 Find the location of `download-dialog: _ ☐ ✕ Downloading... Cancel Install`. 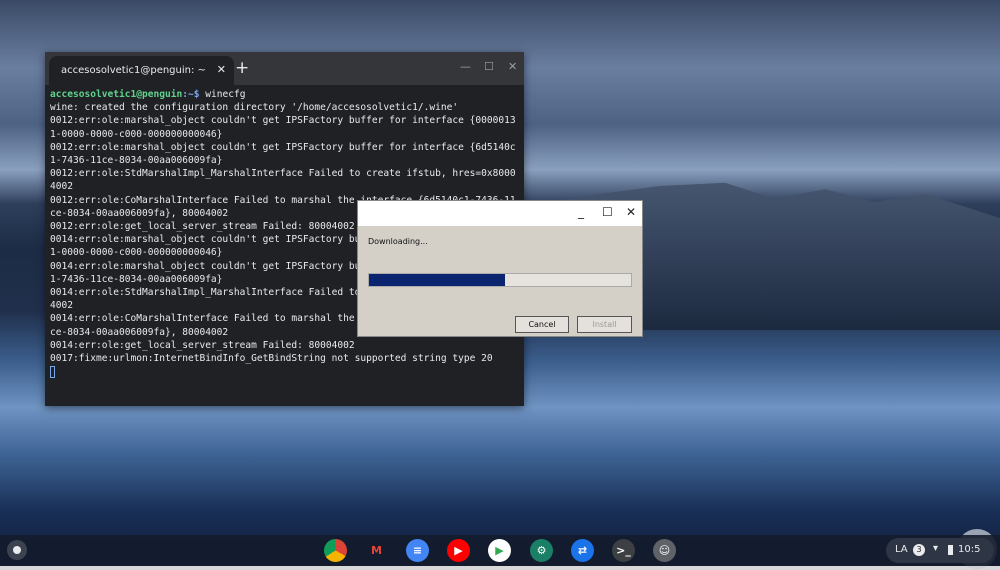

download-dialog: _ ☐ ✕ Downloading... Cancel Install is located at coordinates (500, 268).